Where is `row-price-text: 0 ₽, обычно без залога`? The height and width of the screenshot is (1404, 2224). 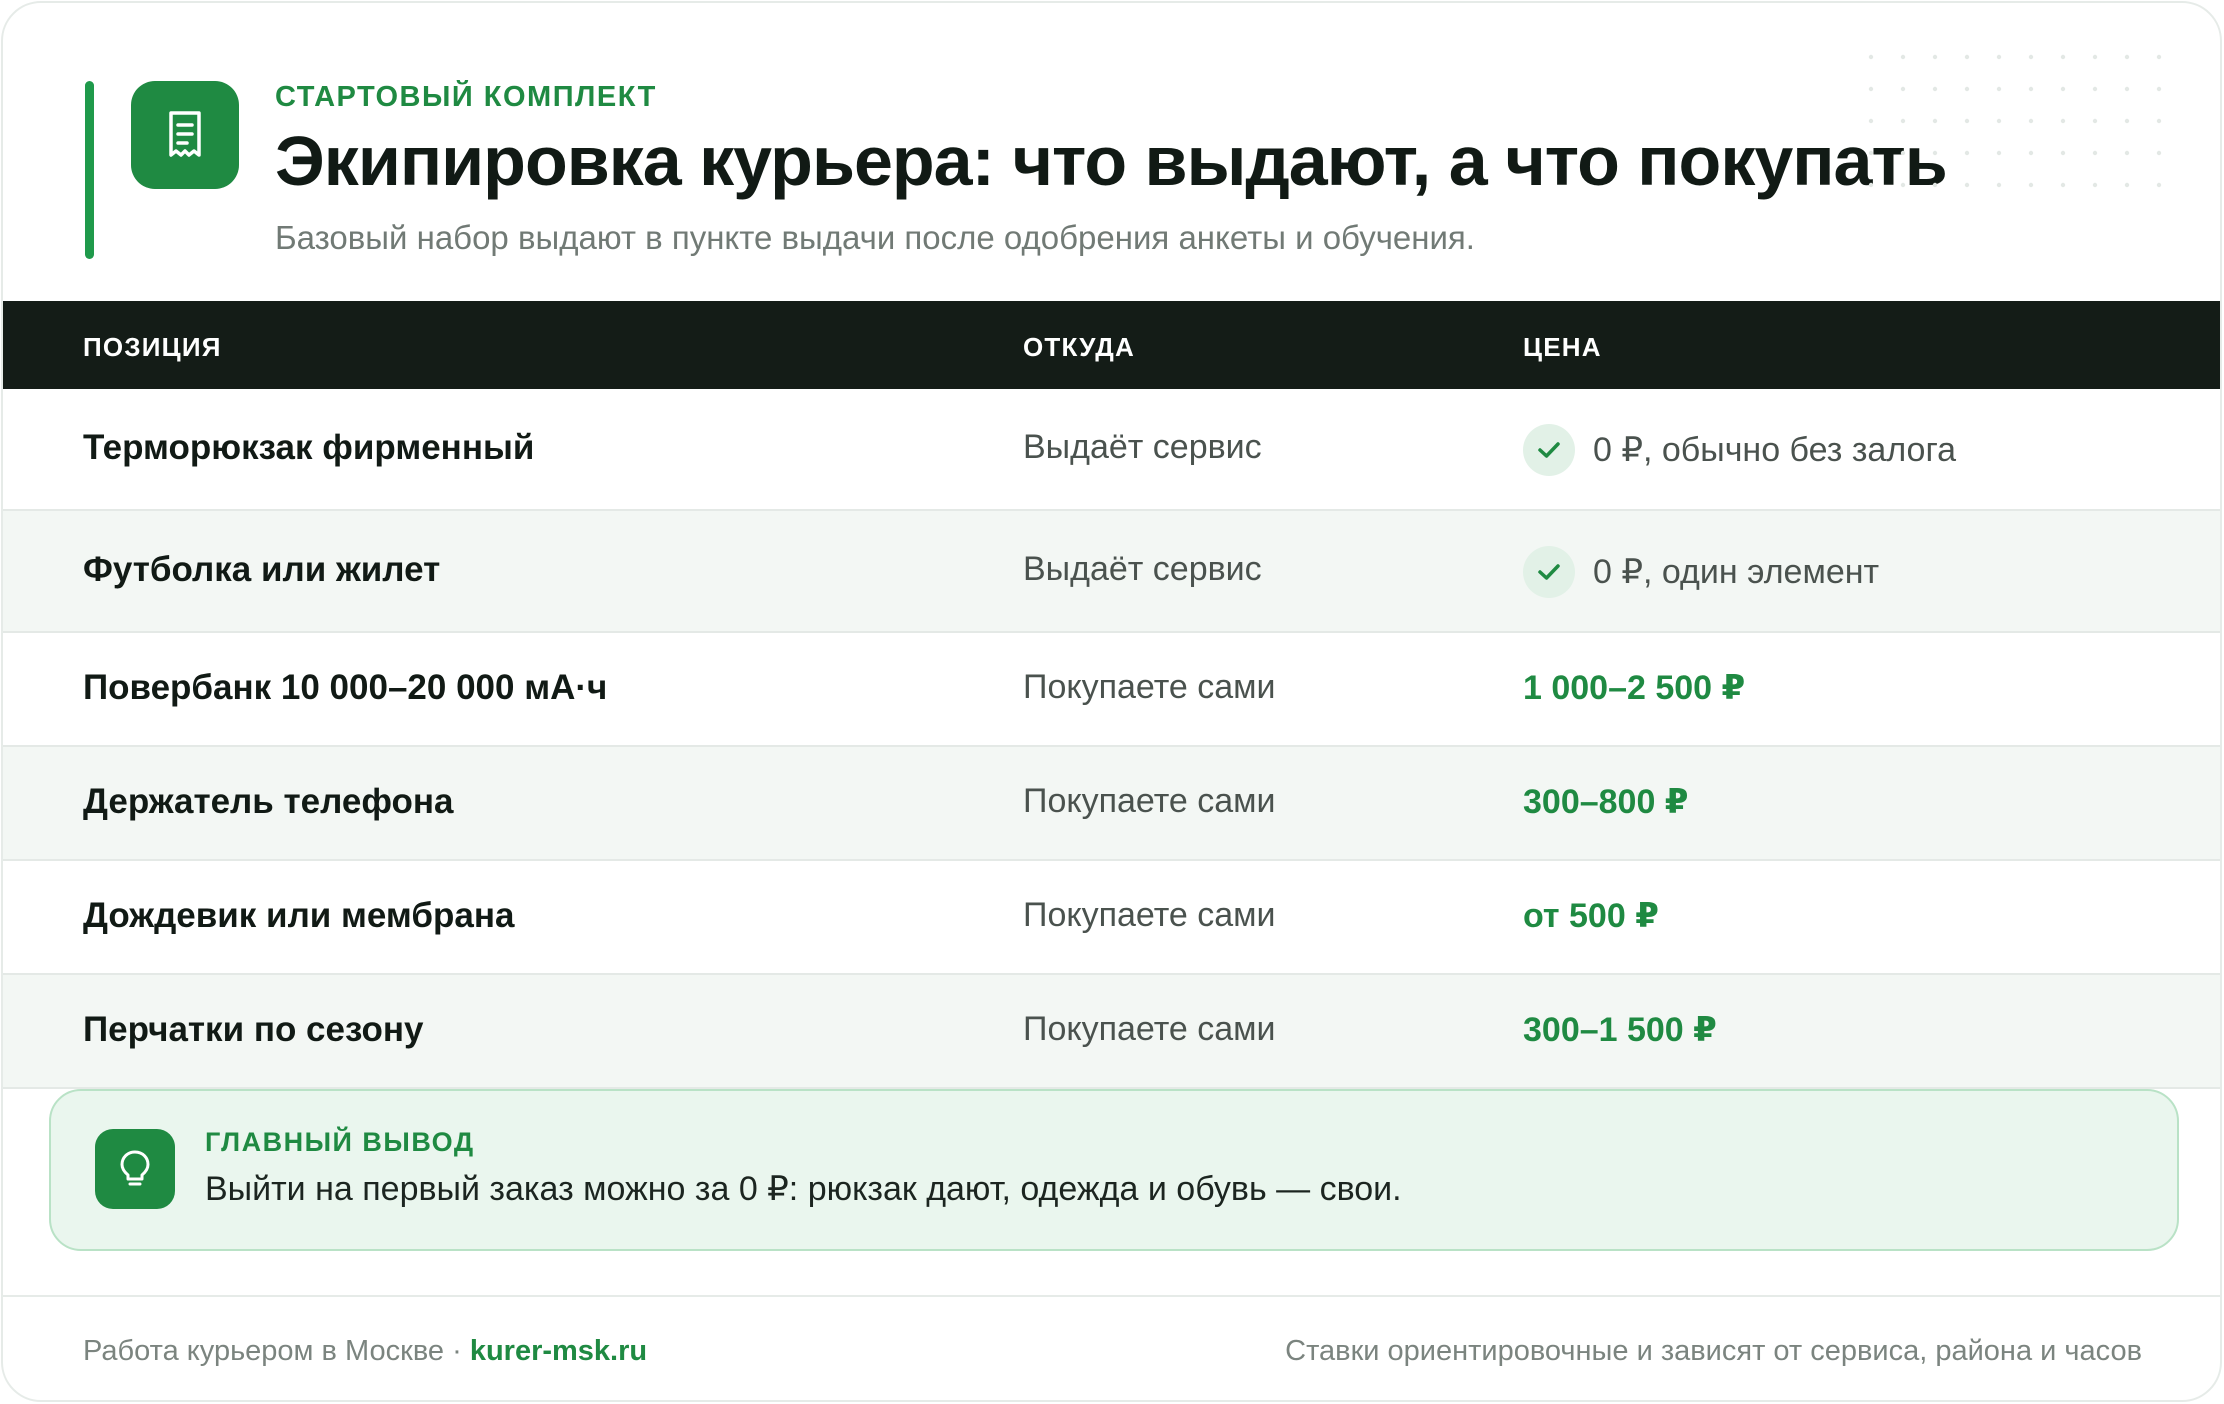
row-price-text: 0 ₽, обычно без залога is located at coordinates (1775, 450).